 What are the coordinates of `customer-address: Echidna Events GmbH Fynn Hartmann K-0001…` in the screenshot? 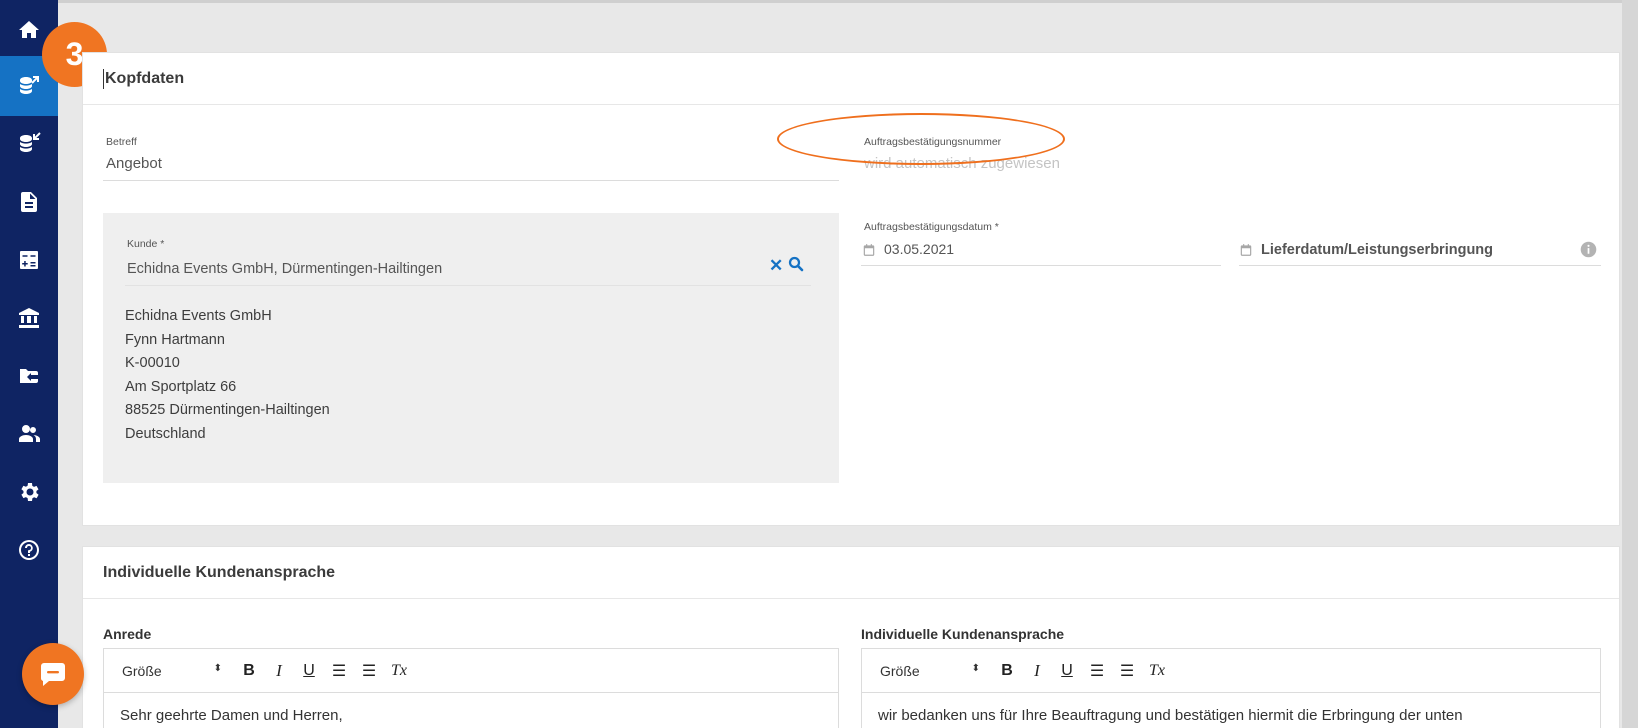 It's located at (227, 375).